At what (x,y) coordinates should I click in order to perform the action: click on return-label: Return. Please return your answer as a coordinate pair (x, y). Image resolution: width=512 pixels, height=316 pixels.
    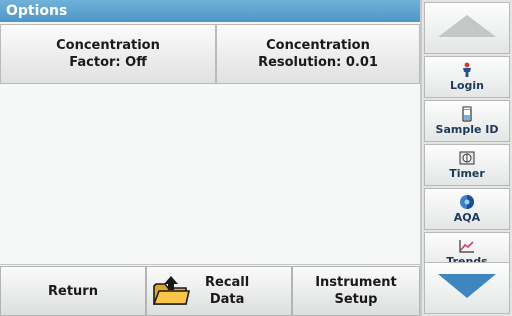
    Looking at the image, I should click on (73, 291).